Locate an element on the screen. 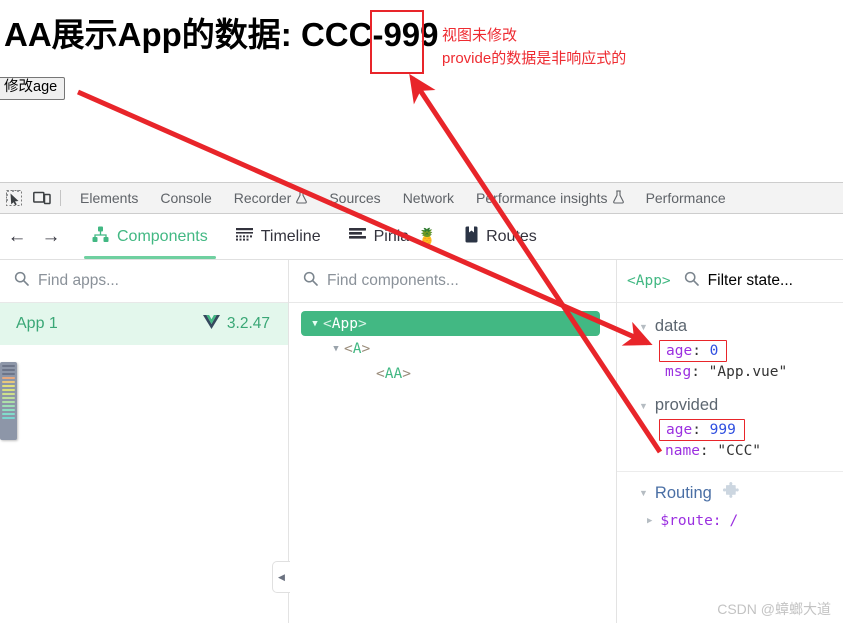 This screenshot has width=843, height=623. devtools-tab-label: Sources is located at coordinates (355, 198).